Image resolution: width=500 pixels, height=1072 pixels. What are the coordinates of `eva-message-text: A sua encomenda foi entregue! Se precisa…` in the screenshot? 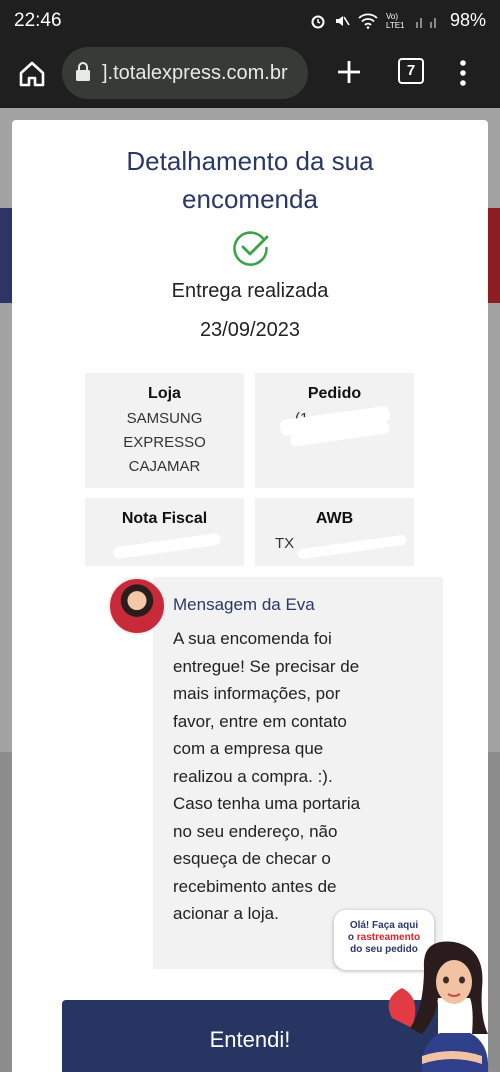 It's located at (267, 776).